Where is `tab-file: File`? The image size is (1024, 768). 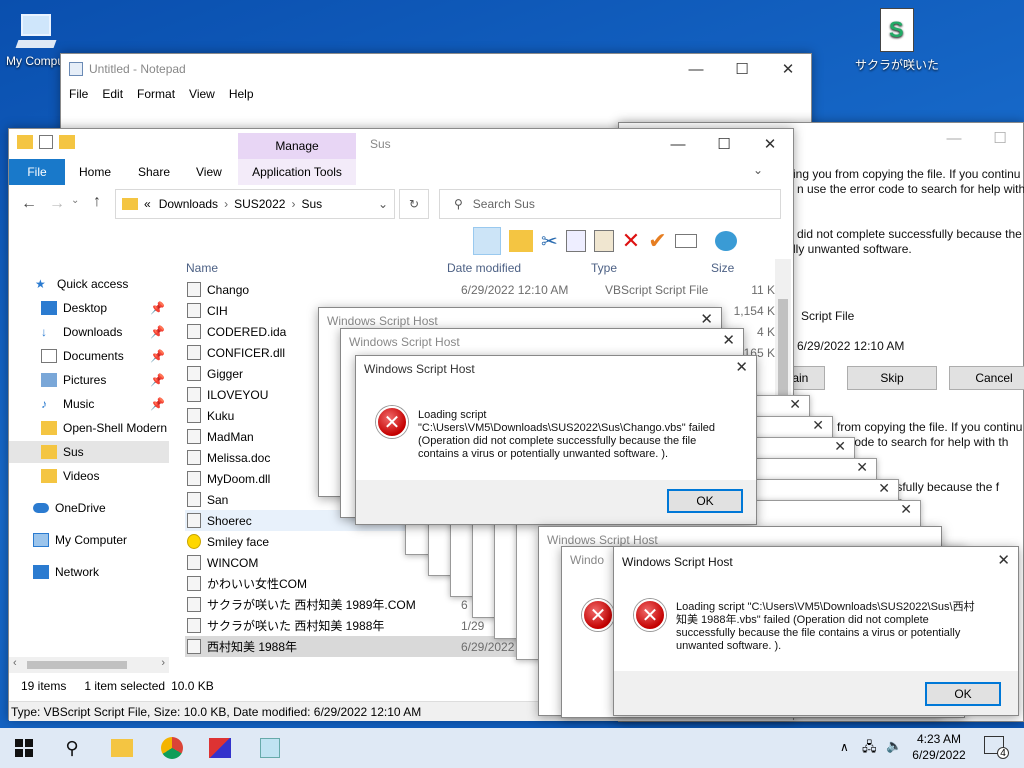
tab-file: File is located at coordinates (37, 172).